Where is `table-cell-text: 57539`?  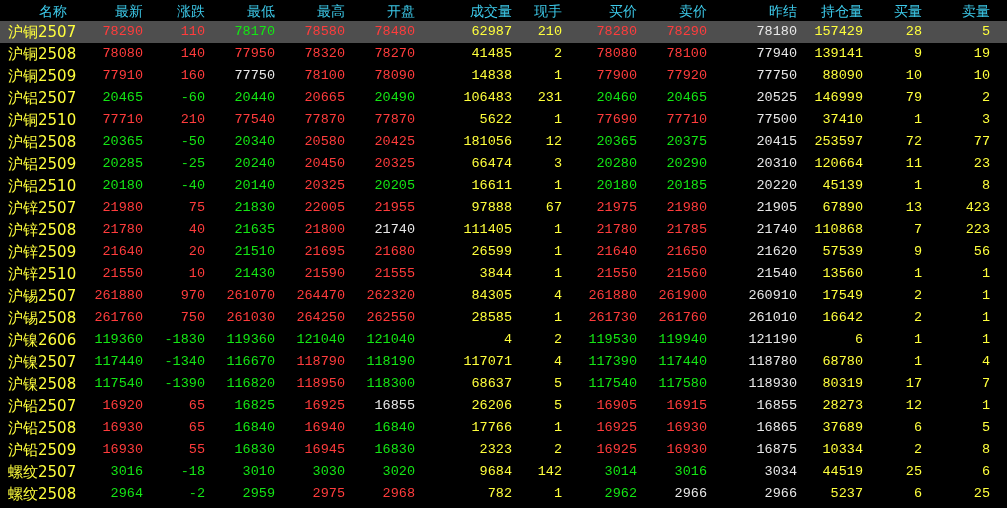
table-cell-text: 57539 is located at coordinates (843, 252).